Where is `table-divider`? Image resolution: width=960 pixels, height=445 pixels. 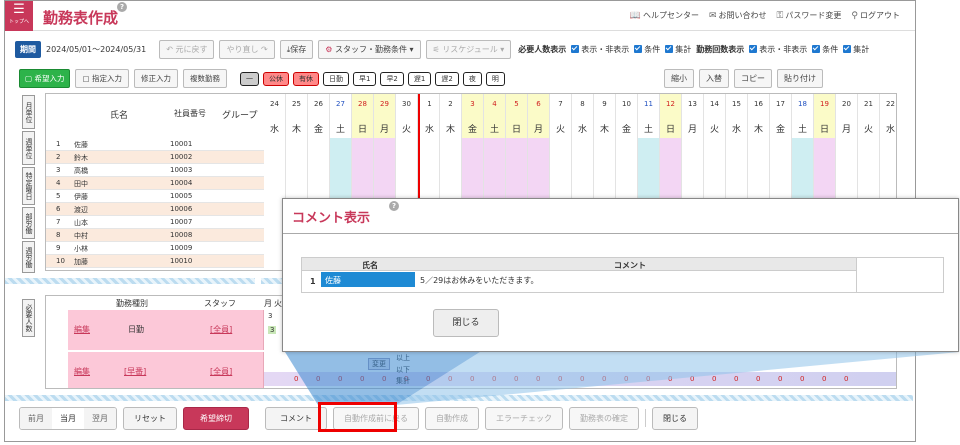
table-divider is located at coordinates (856, 275).